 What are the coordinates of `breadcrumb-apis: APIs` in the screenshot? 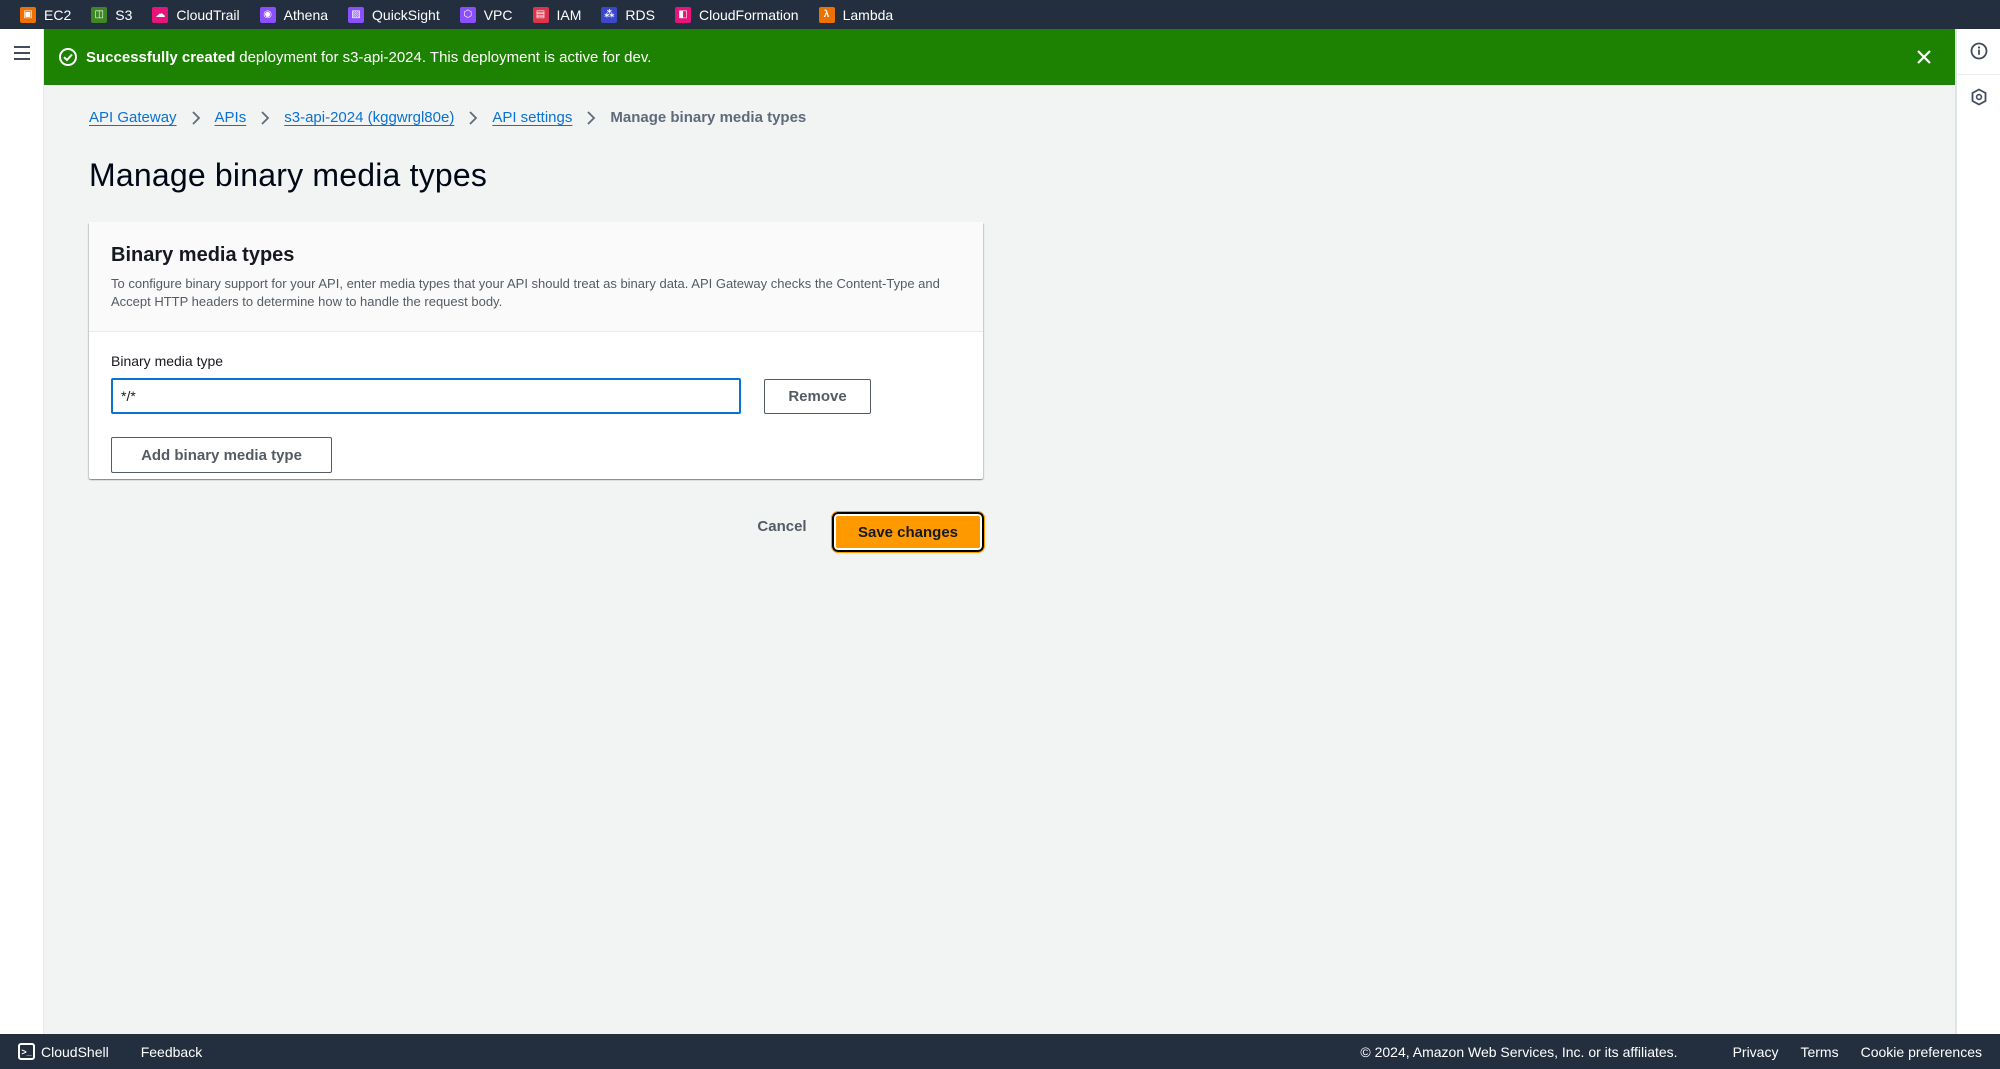 It's located at (231, 117).